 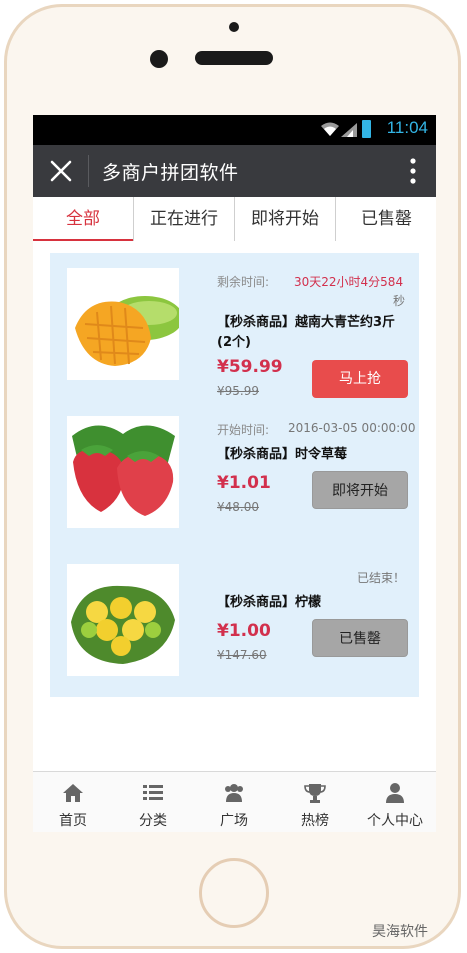 What do you see at coordinates (381, 578) in the screenshot?
I see `ended-status: 已结束！` at bounding box center [381, 578].